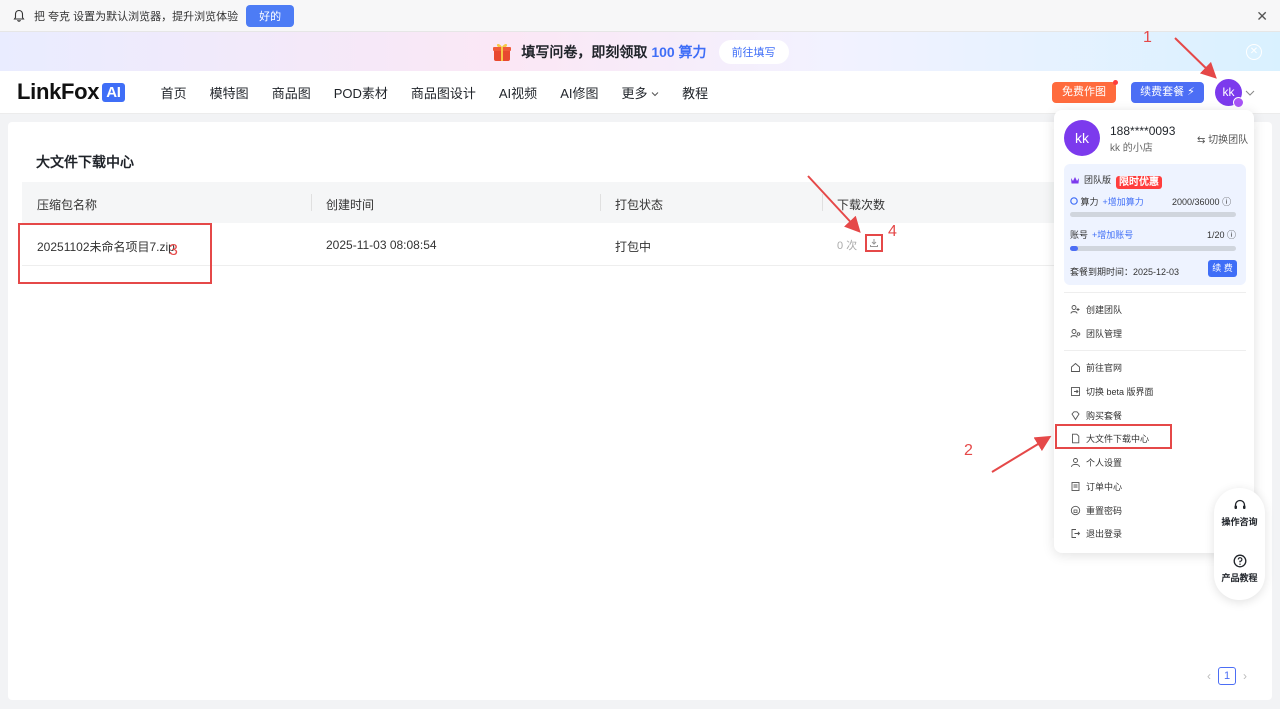 This screenshot has width=1280, height=709. I want to click on promo-fill-button: 前往填写, so click(753, 51).